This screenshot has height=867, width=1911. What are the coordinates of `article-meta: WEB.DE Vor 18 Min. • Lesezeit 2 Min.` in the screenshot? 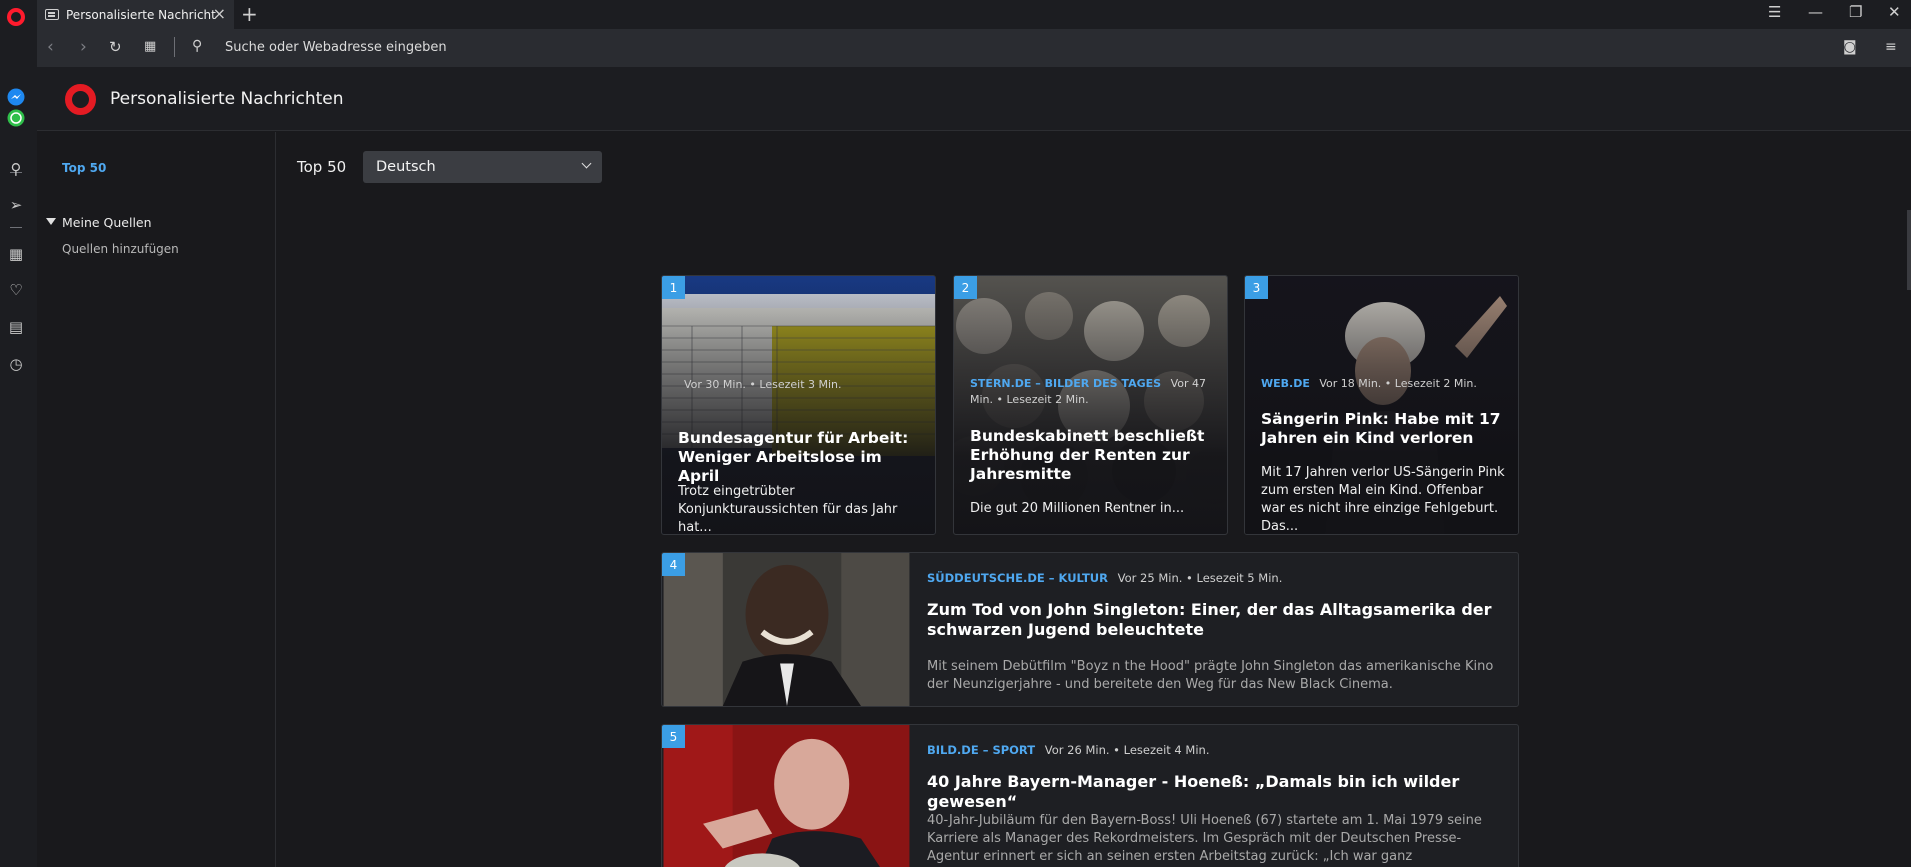 It's located at (1386, 384).